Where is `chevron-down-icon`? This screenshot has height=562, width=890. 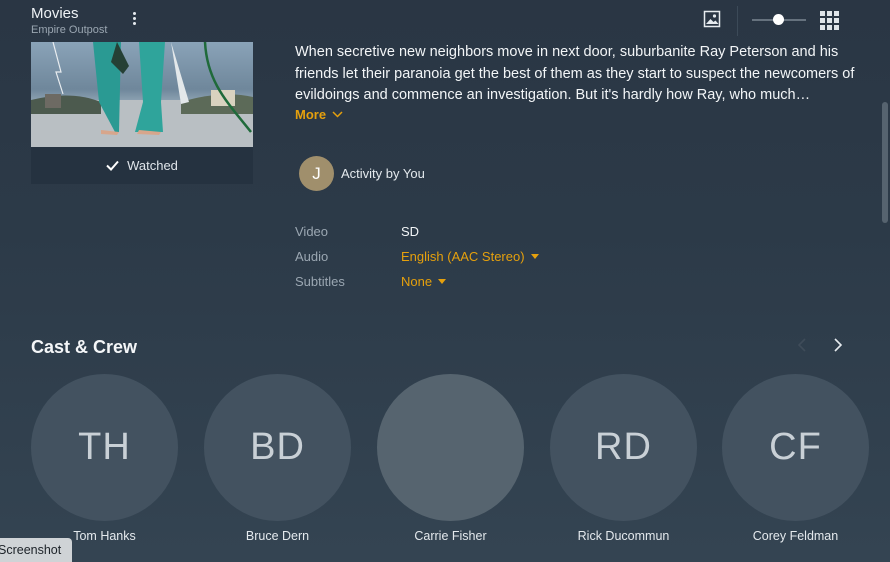
chevron-down-icon is located at coordinates (337, 114).